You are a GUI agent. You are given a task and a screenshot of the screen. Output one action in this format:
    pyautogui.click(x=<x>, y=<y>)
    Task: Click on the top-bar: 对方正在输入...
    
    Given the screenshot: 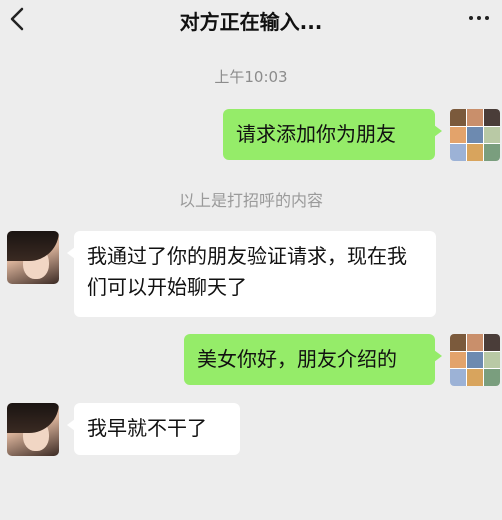 What is the action you would take?
    pyautogui.click(x=251, y=20)
    